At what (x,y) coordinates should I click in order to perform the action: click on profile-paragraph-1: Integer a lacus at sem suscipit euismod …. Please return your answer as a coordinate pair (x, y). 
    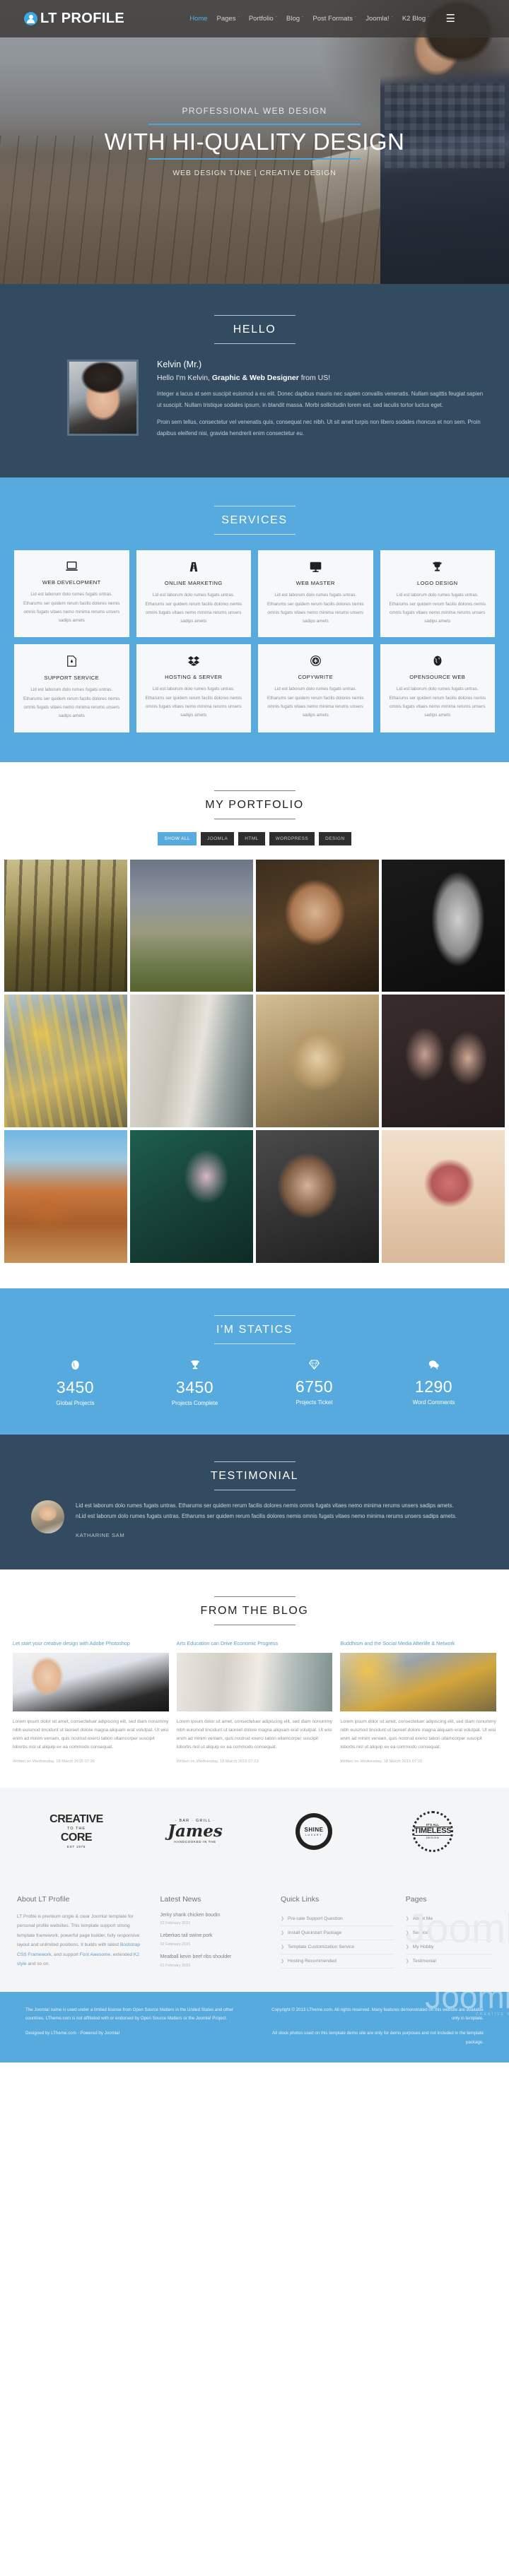
    Looking at the image, I should click on (320, 399).